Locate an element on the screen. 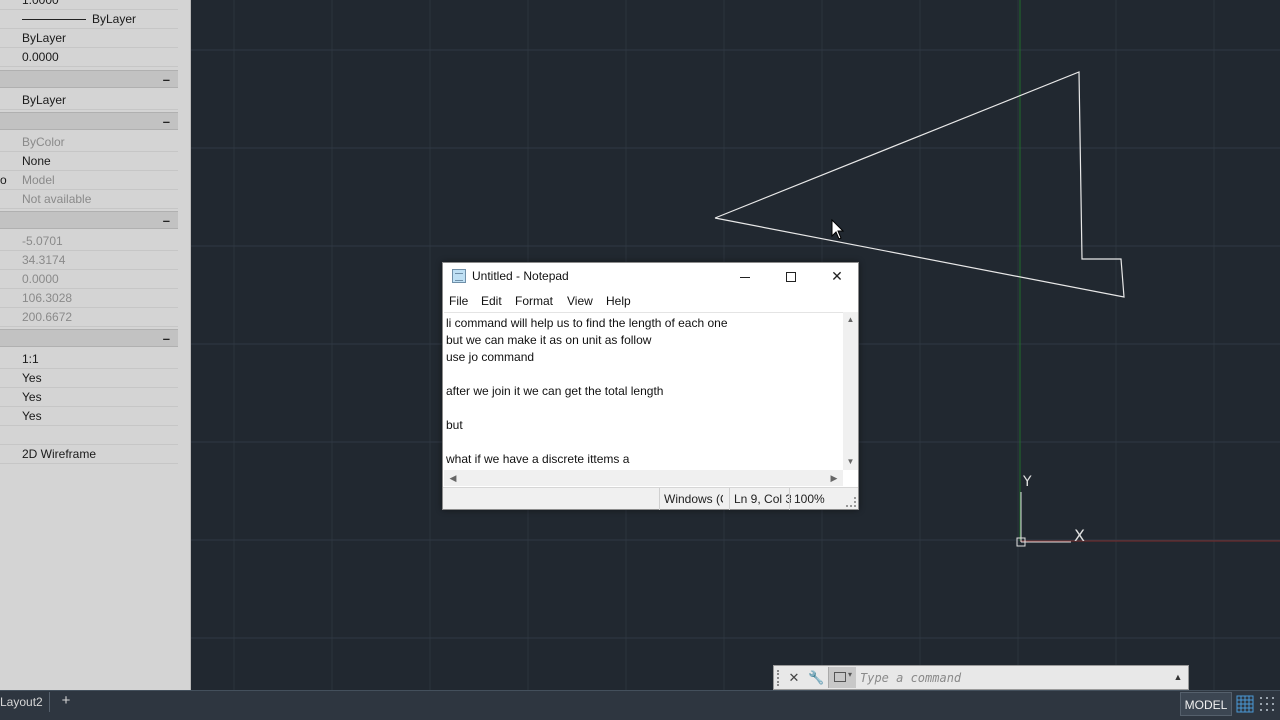 The height and width of the screenshot is (720, 1280). property-row-lead: o is located at coordinates (3, 180).